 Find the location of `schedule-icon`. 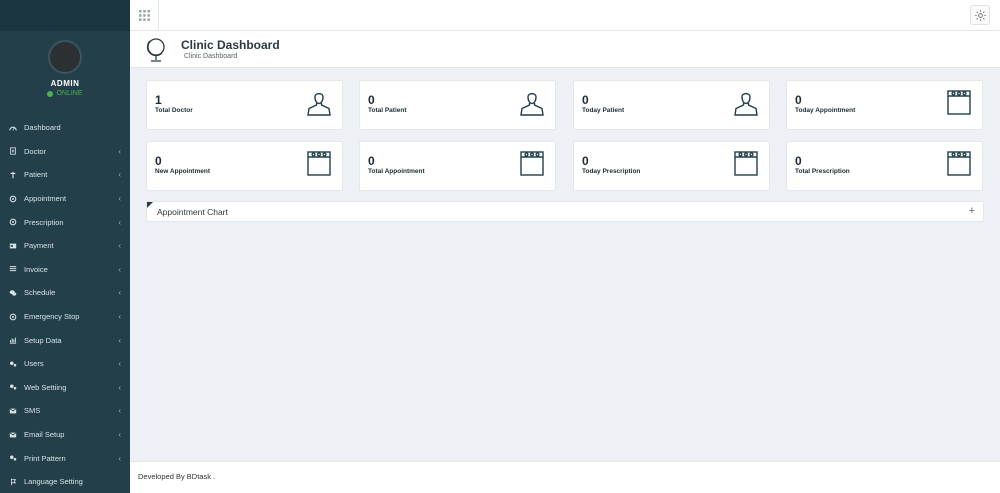

schedule-icon is located at coordinates (12, 292).